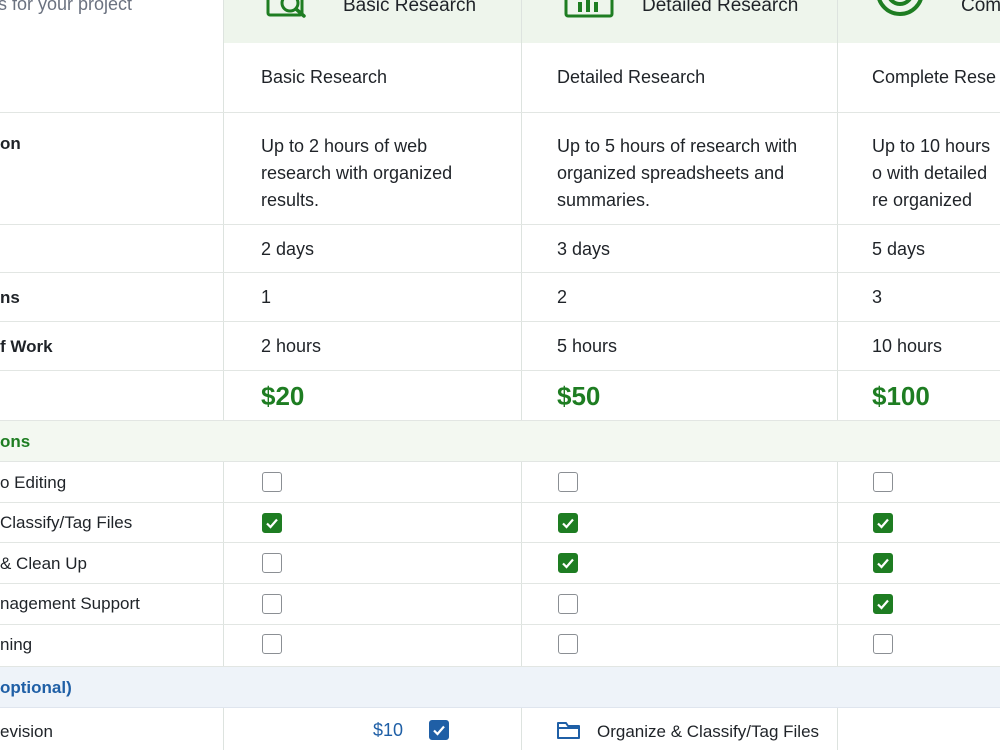 The image size is (1000, 750). Describe the element at coordinates (579, 396) in the screenshot. I see `price-cell: $50` at that location.